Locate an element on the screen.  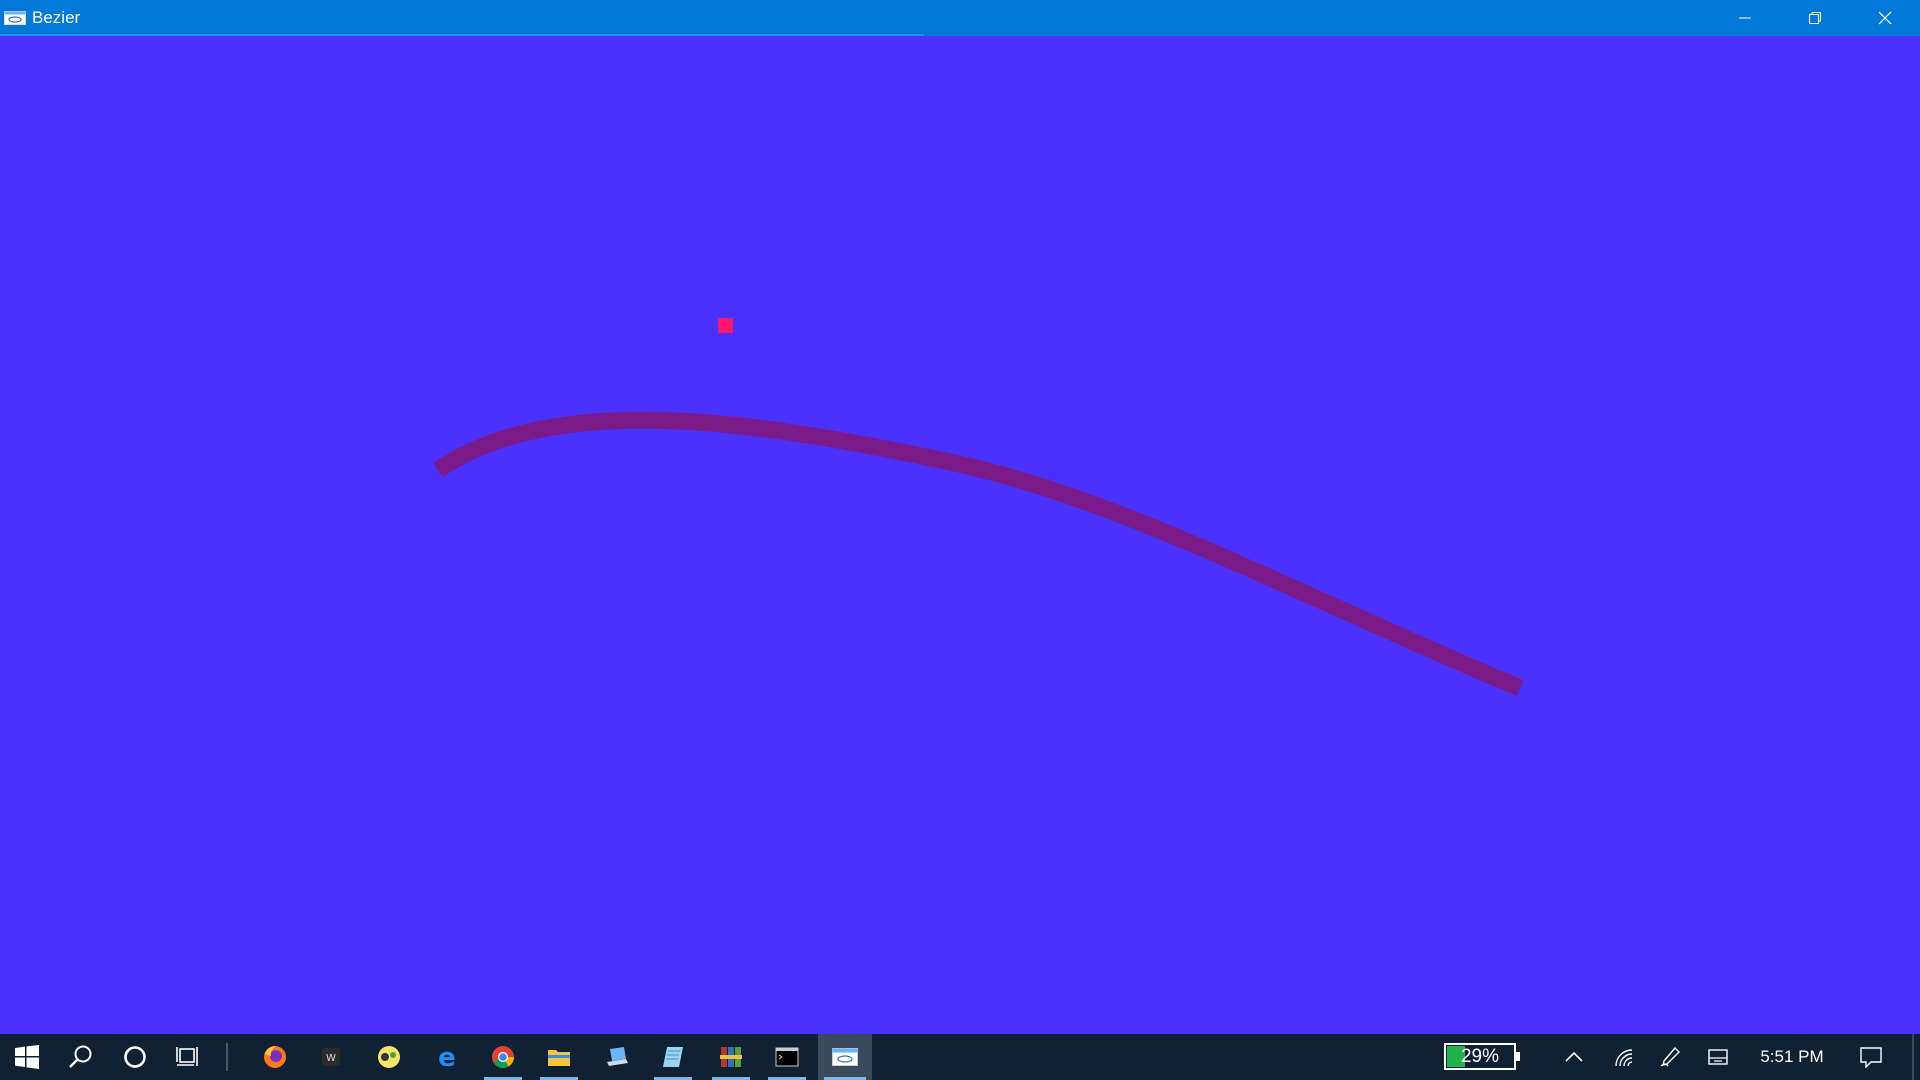
close-button is located at coordinates (1885, 18).